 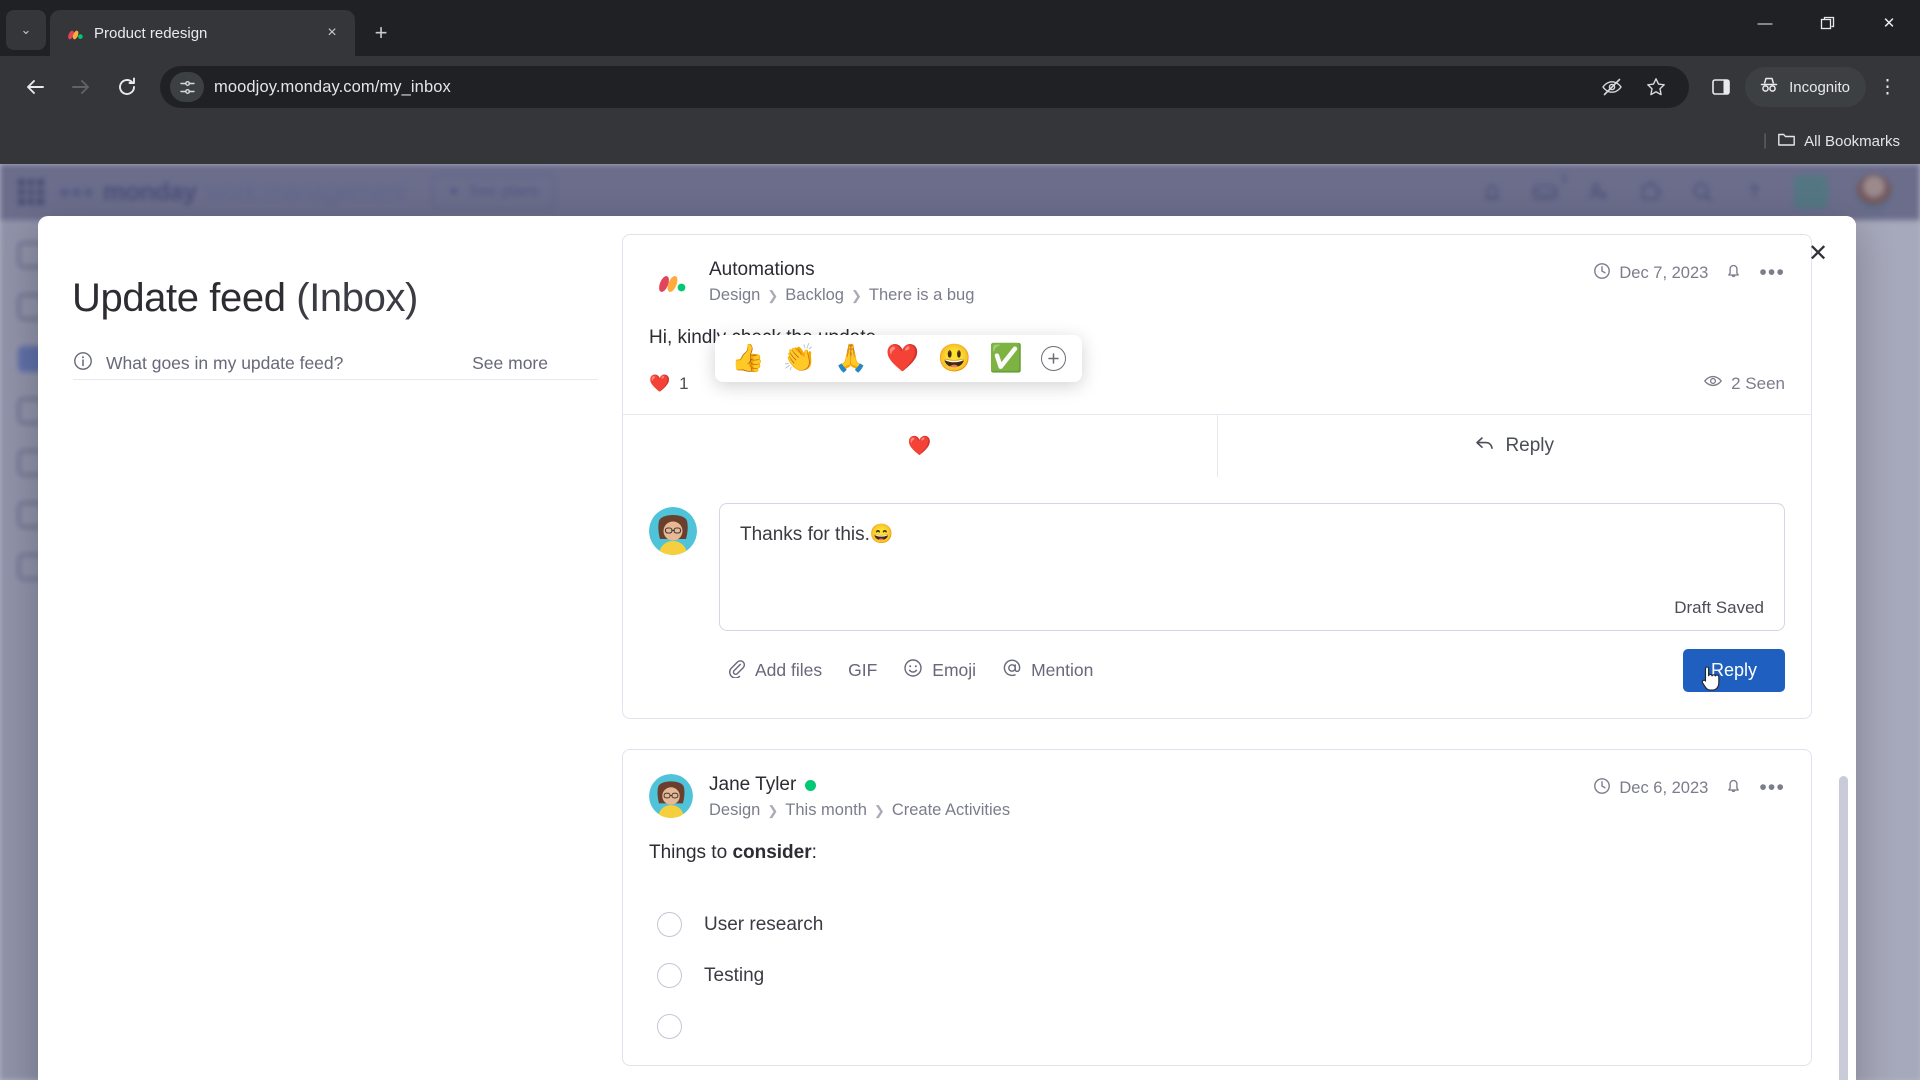 I want to click on avatar, so click(x=673, y=531).